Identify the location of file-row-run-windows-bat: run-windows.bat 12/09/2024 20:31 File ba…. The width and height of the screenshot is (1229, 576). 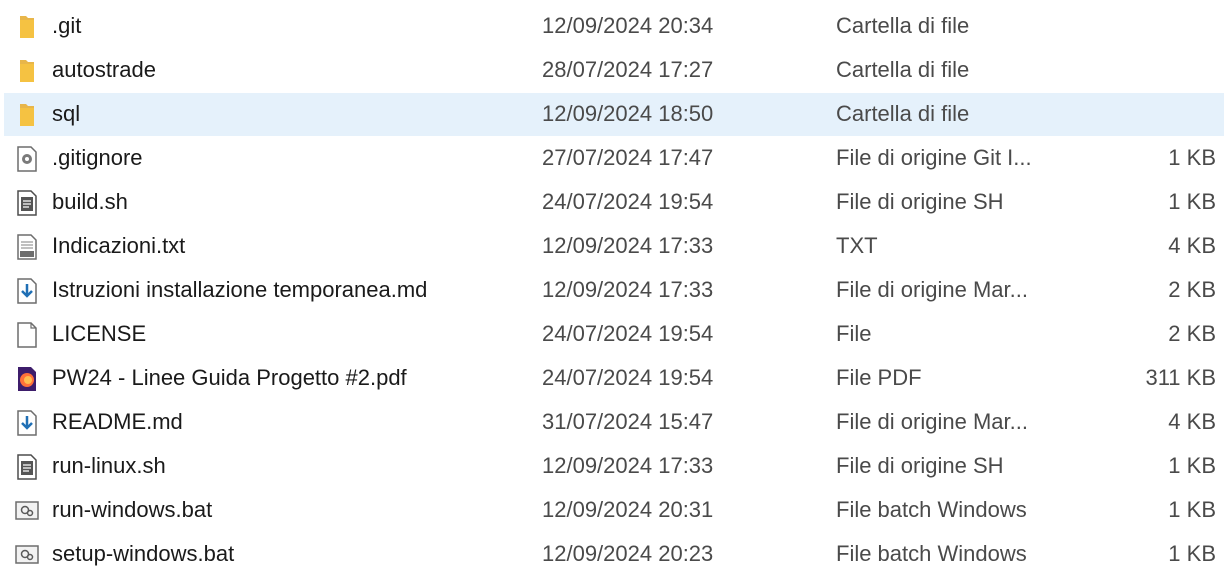
(614, 510).